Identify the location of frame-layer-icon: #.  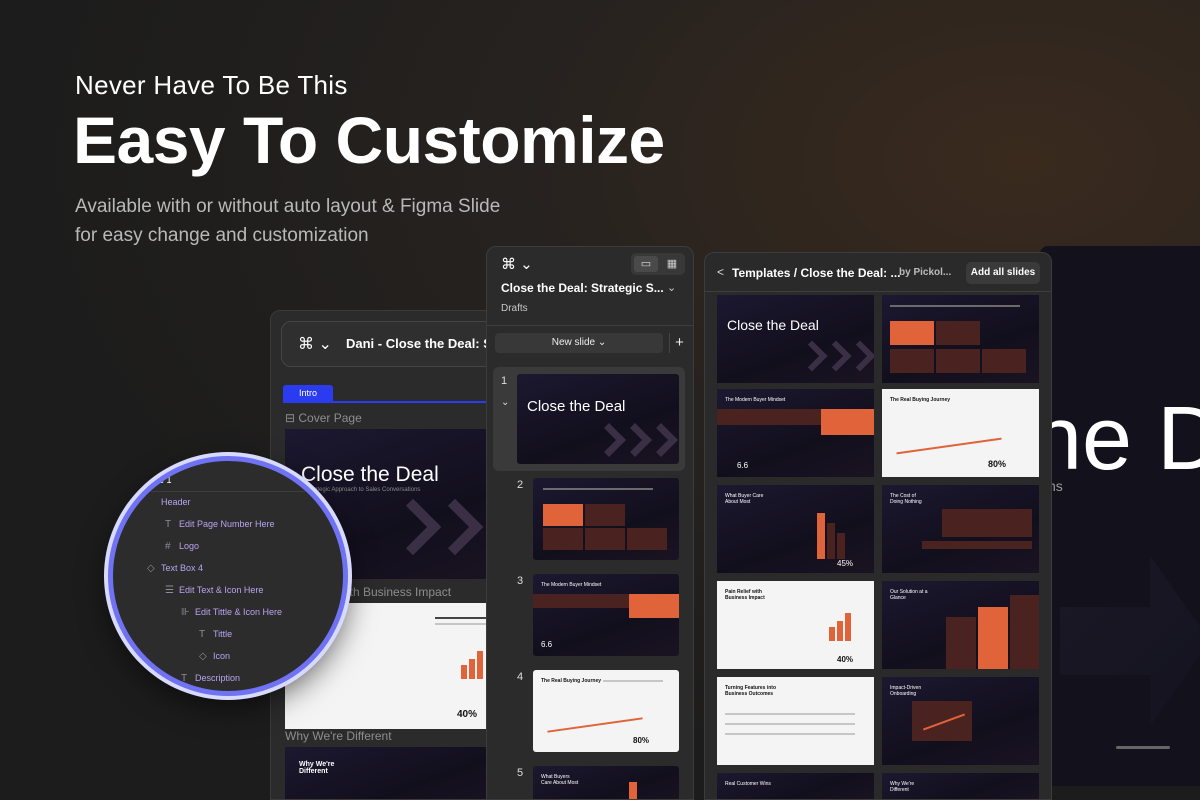
(168, 546).